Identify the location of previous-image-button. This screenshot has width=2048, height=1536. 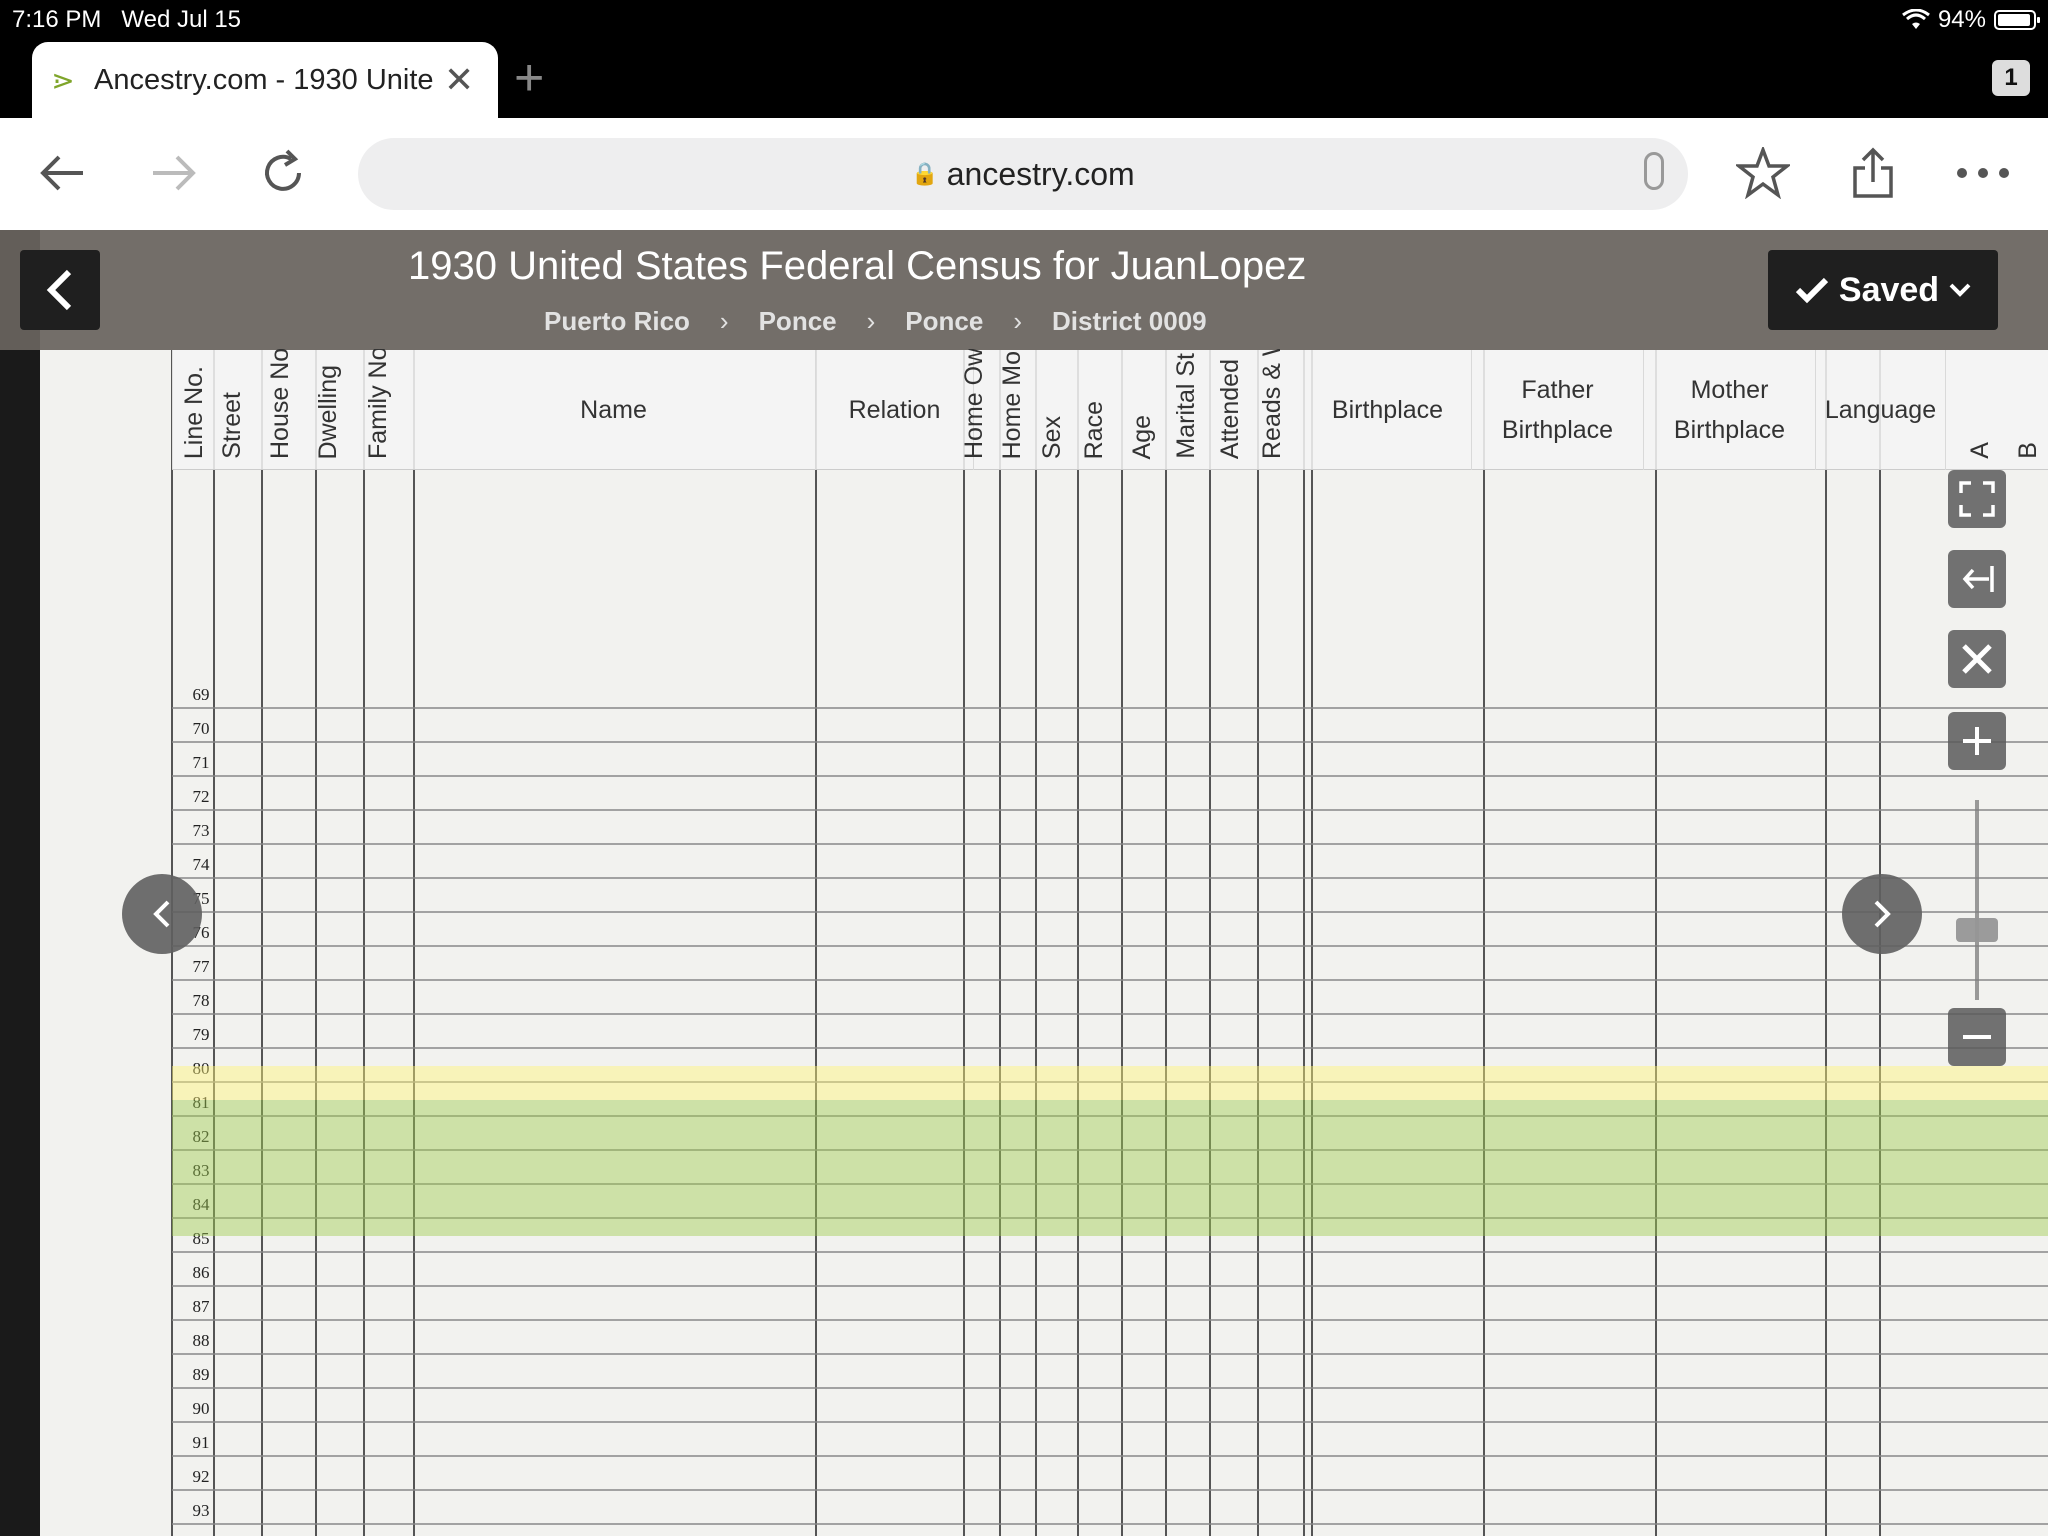
(162, 914).